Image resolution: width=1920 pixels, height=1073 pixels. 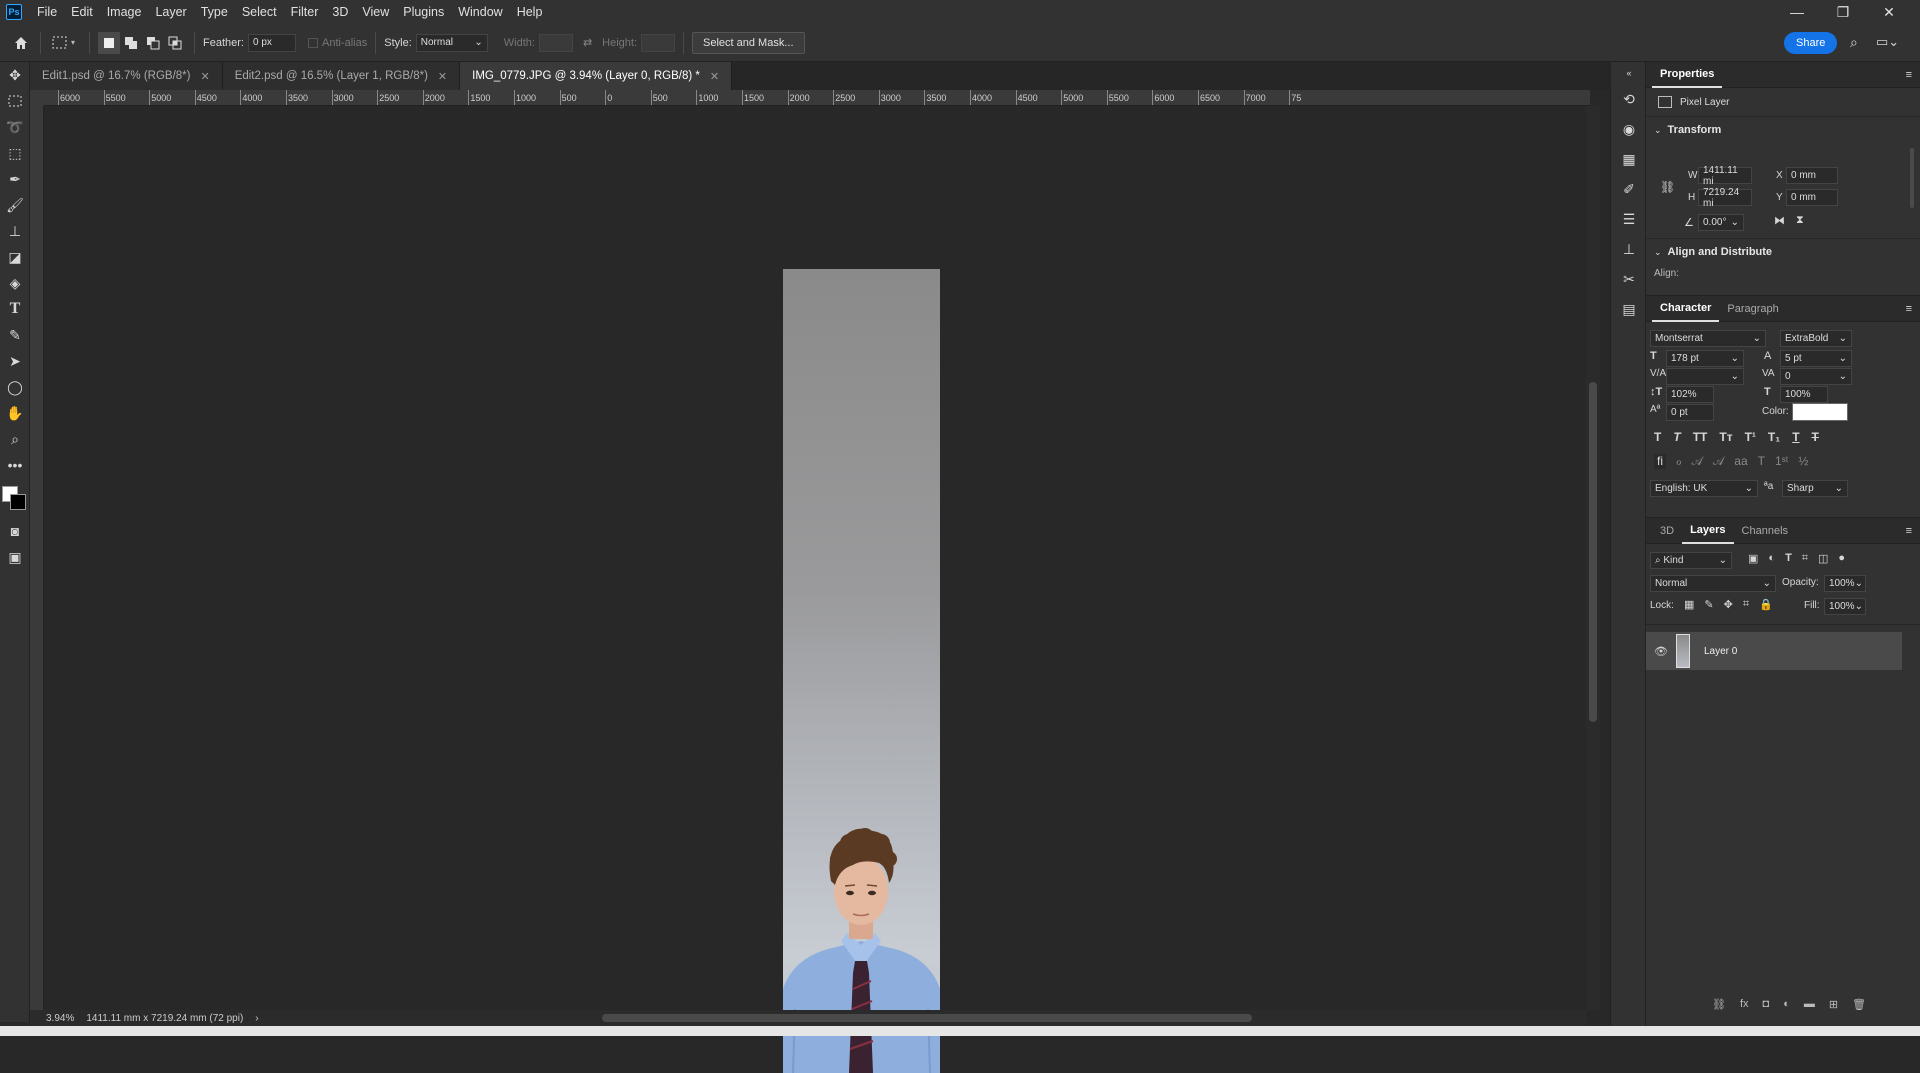 I want to click on zoom-tool-icon: ⌕, so click(x=15, y=439).